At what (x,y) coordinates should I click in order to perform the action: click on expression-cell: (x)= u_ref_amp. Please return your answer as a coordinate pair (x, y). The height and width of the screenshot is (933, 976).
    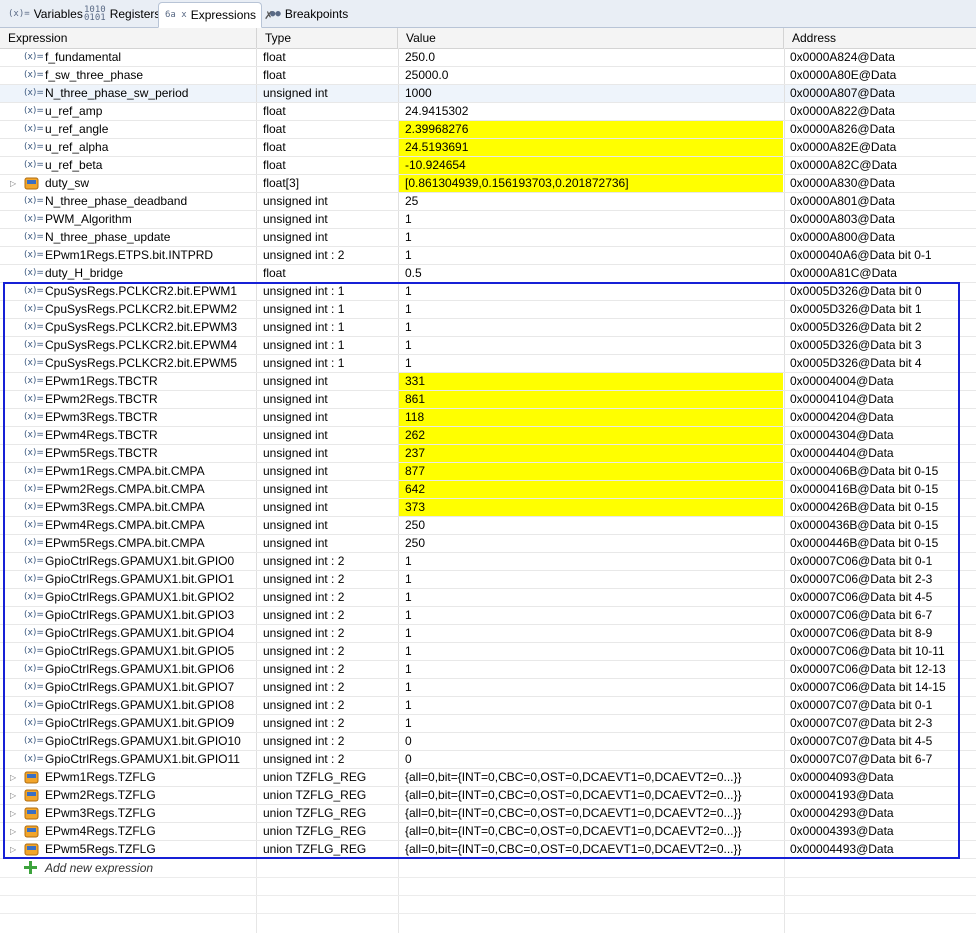
    Looking at the image, I should click on (128, 111).